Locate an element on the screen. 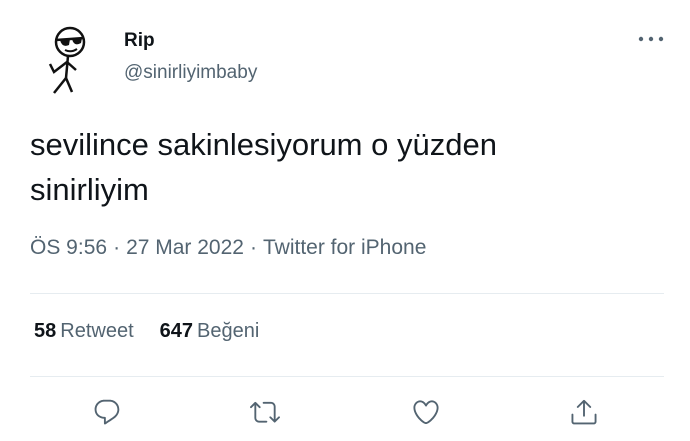  reply-button is located at coordinates (107, 412).